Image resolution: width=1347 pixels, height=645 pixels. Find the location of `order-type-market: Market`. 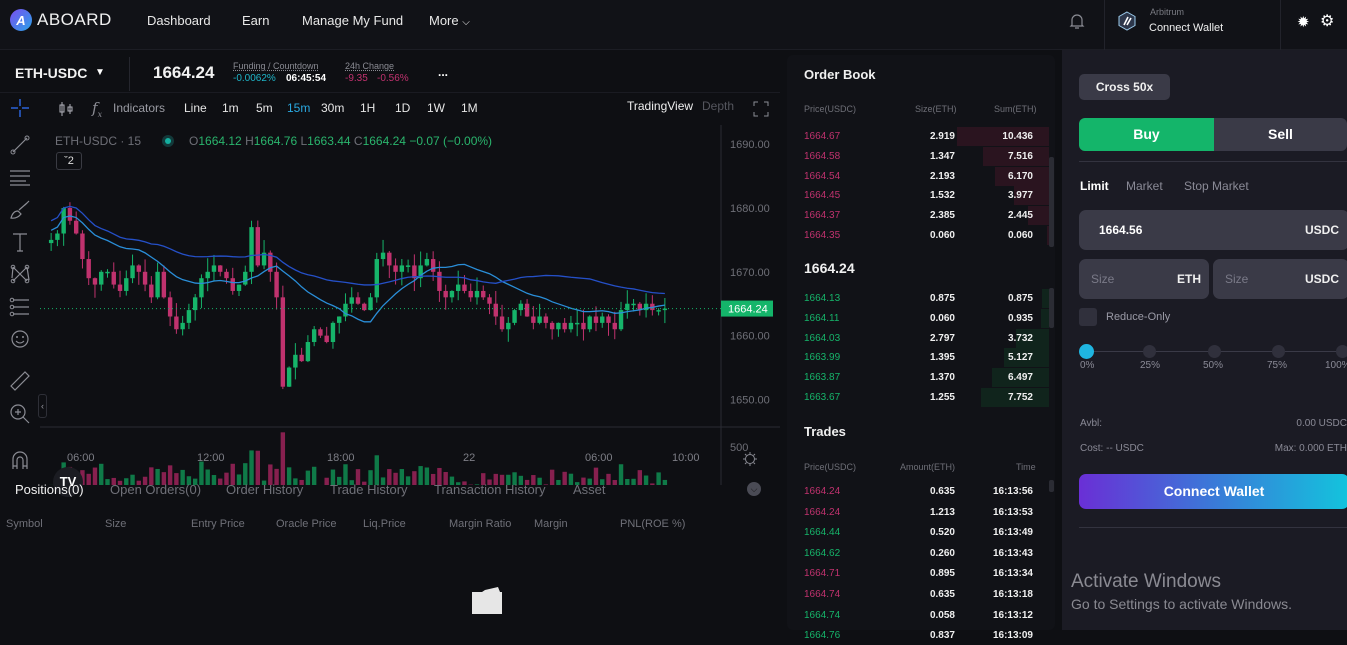

order-type-market: Market is located at coordinates (1144, 186).